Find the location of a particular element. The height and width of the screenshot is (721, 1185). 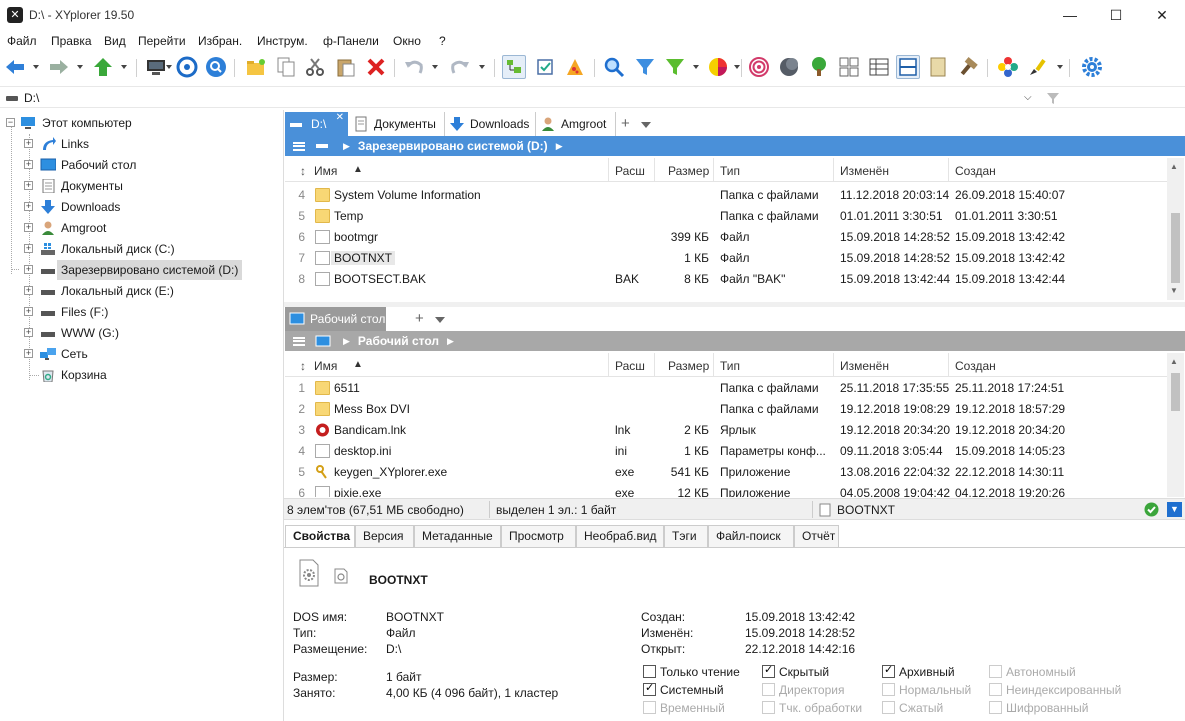

views-button is located at coordinates (849, 67).